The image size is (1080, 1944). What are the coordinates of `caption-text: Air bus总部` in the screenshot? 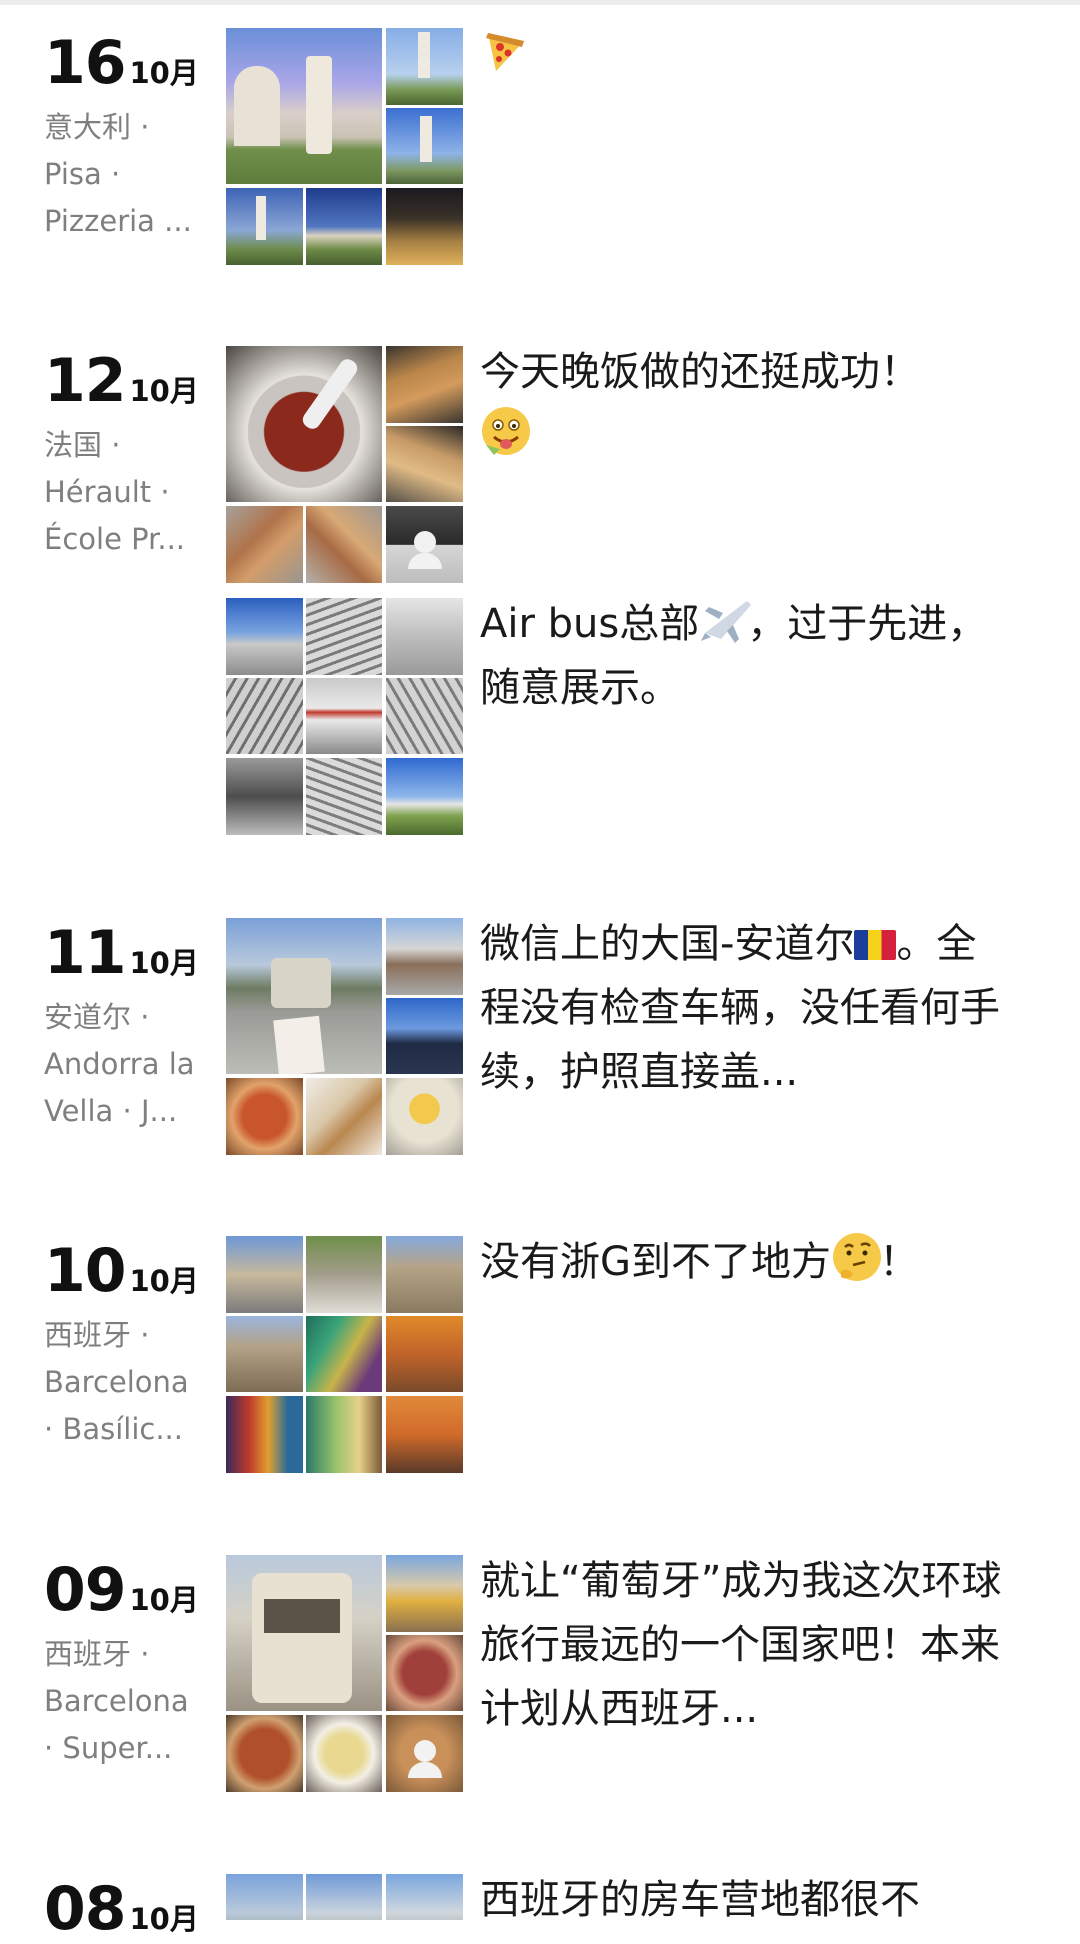 It's located at (590, 624).